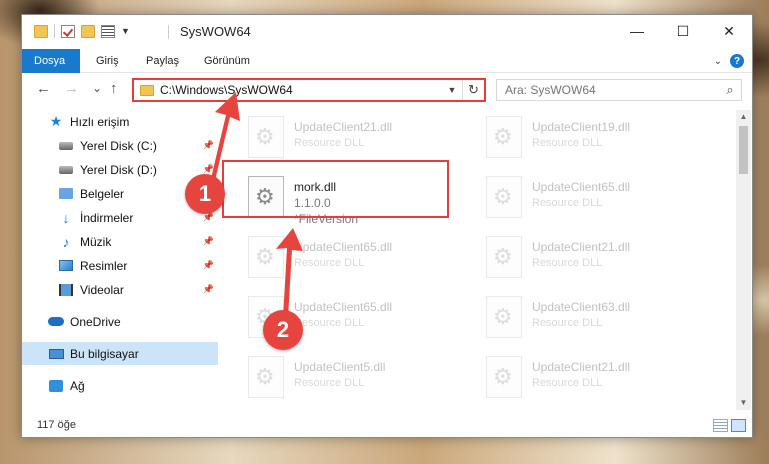 This screenshot has height=464, width=769. I want to click on file-item: UpdateClient5.dll Resource DLL, so click(363, 380).